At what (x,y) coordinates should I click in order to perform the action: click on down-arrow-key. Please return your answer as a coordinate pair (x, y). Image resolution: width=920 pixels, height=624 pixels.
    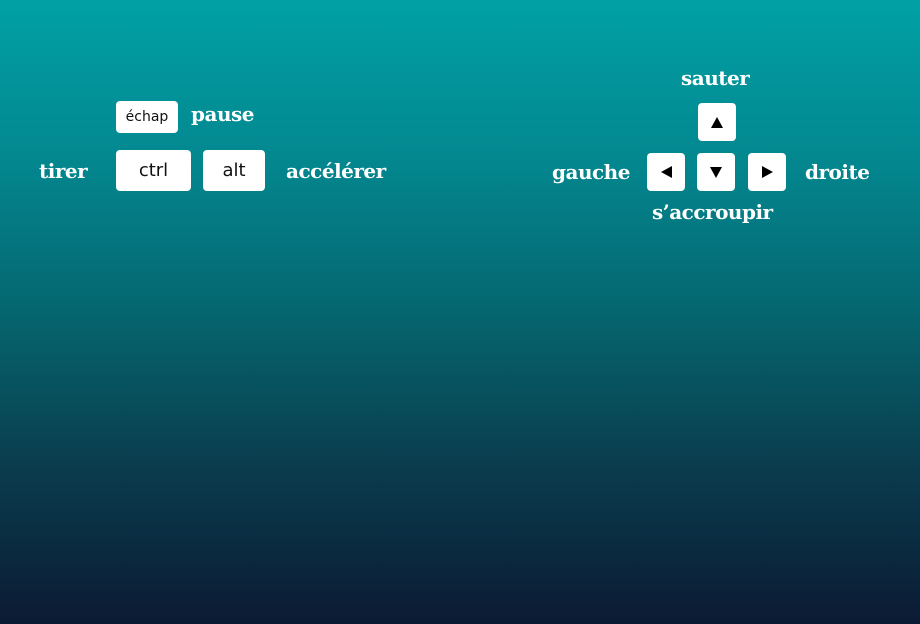
    Looking at the image, I should click on (716, 172).